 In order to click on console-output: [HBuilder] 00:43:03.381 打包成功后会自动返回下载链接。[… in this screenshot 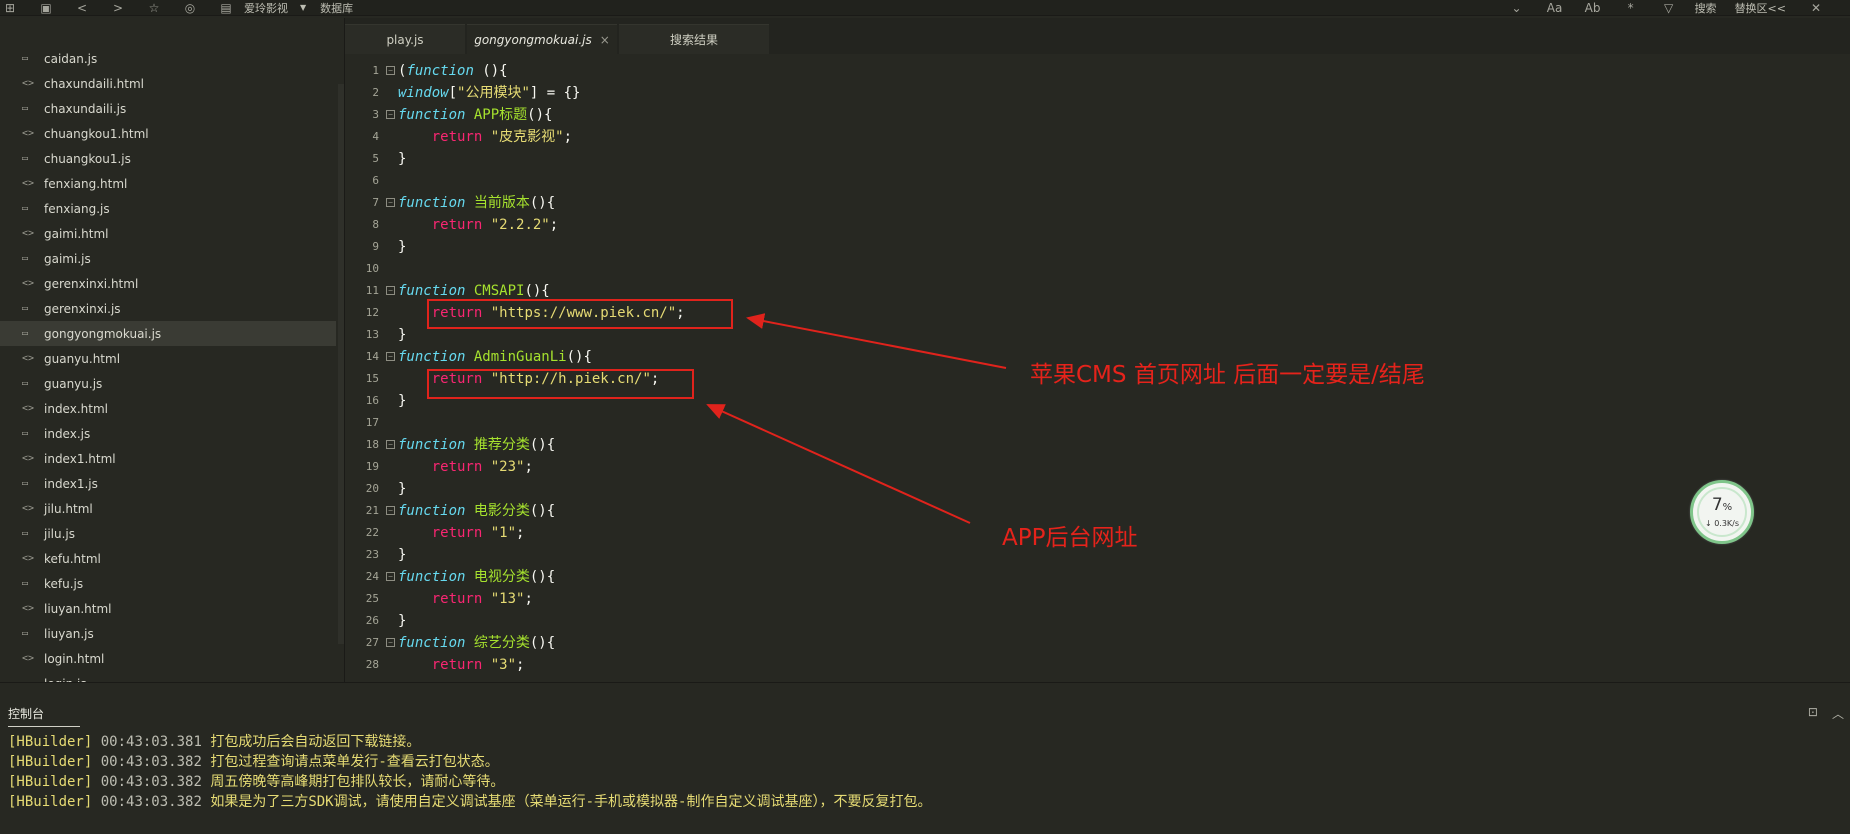, I will do `click(925, 781)`.